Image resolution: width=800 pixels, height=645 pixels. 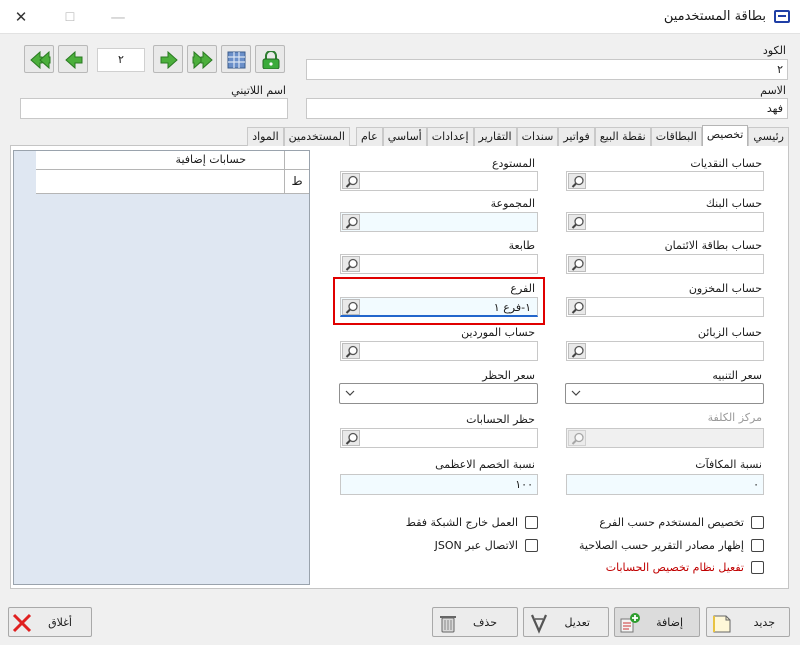 I want to click on tab-users: المستخدمين, so click(x=316, y=136).